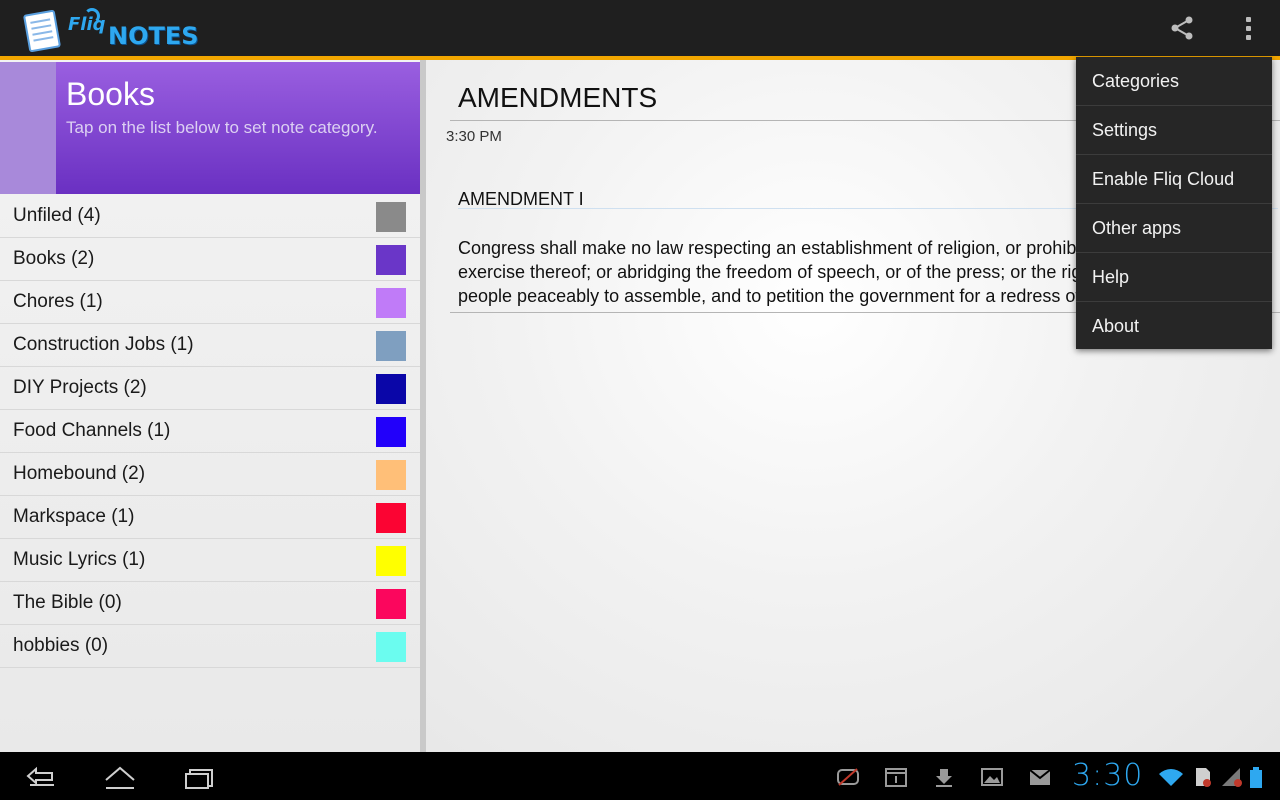 This screenshot has width=1280, height=800. Describe the element at coordinates (1260, 777) in the screenshot. I see `battery-icon` at that location.